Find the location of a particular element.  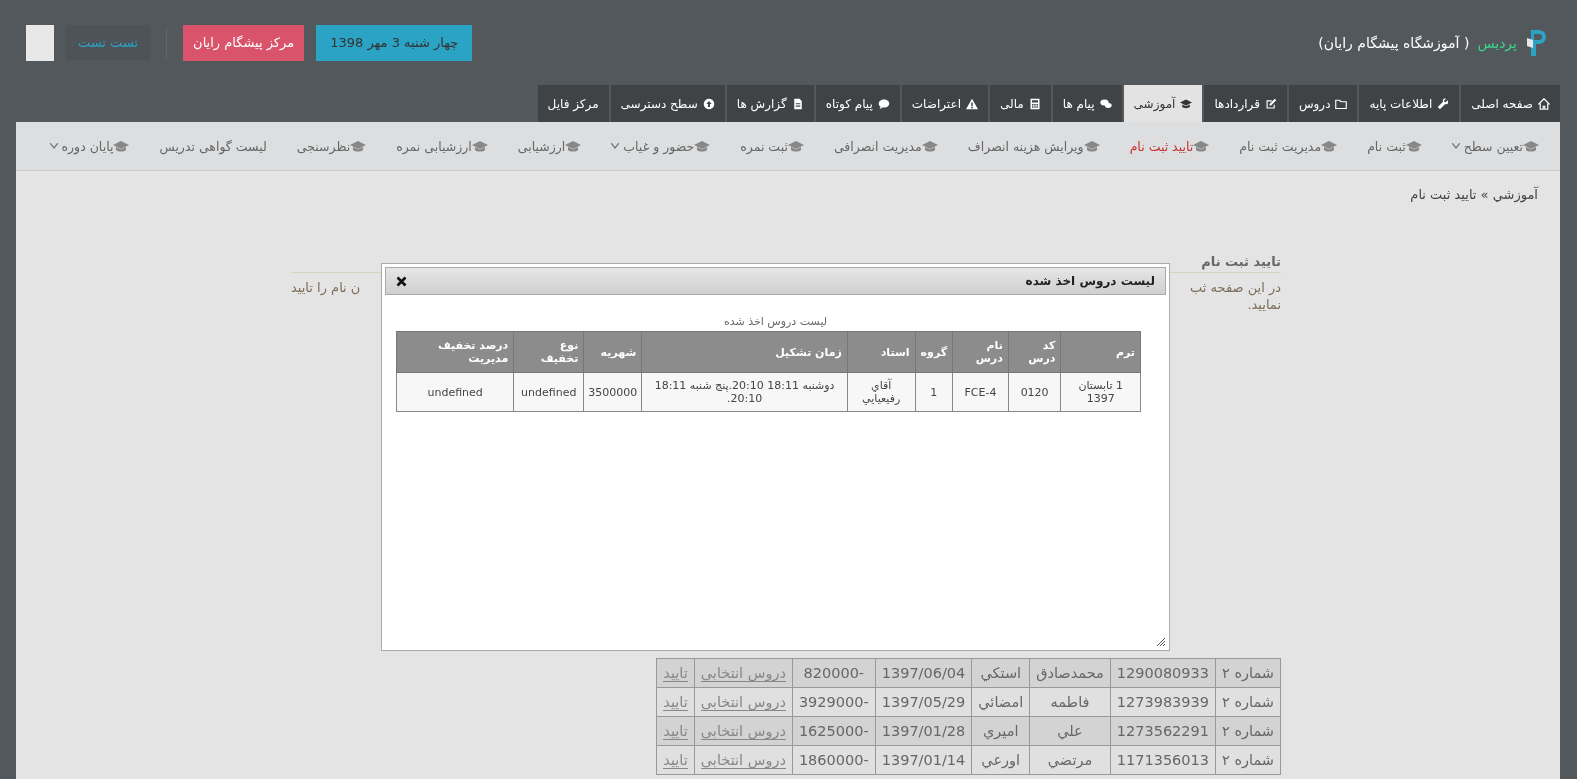

nav-tab: پیام ها is located at coordinates (1087, 103).